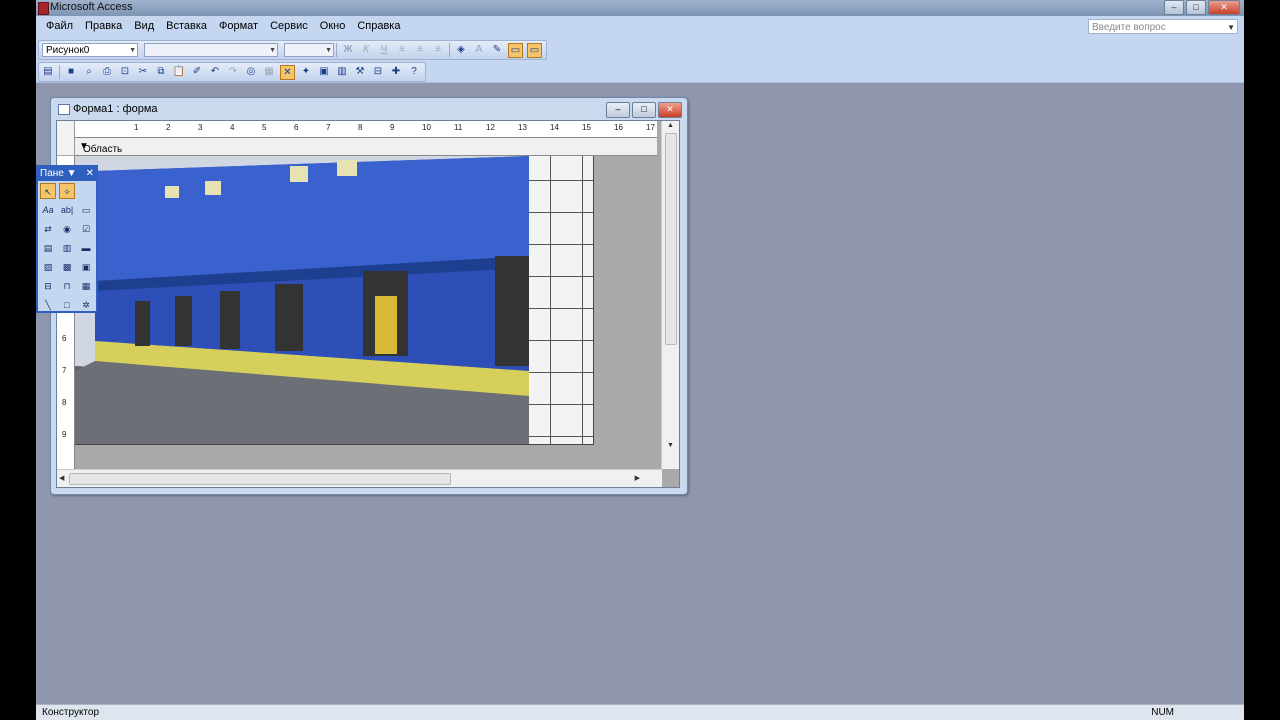  I want to click on paste-icon: 📋, so click(179, 72).